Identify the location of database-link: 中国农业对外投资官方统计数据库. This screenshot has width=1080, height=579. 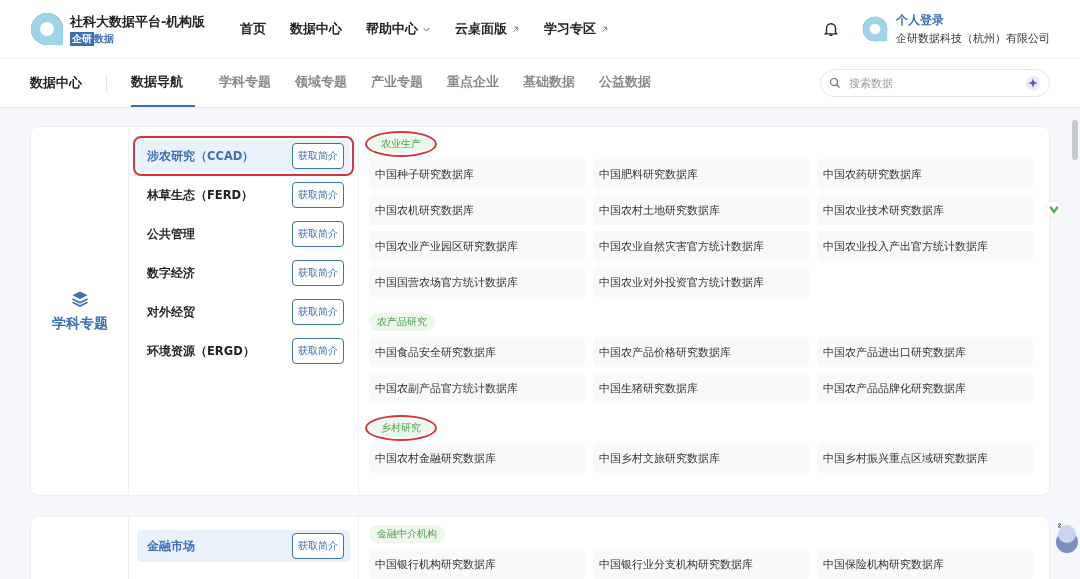
(701, 282).